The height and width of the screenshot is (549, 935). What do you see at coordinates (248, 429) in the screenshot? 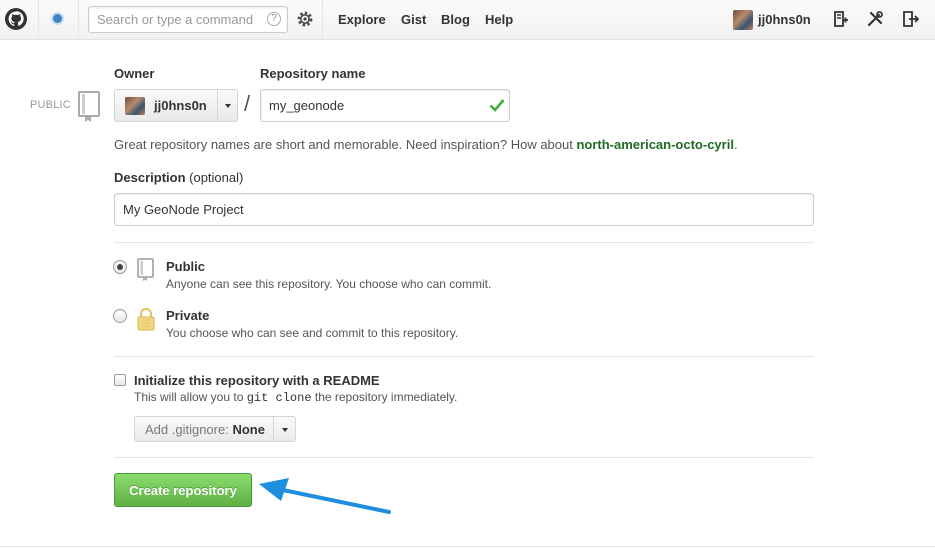
I see `gitignore-value: None` at bounding box center [248, 429].